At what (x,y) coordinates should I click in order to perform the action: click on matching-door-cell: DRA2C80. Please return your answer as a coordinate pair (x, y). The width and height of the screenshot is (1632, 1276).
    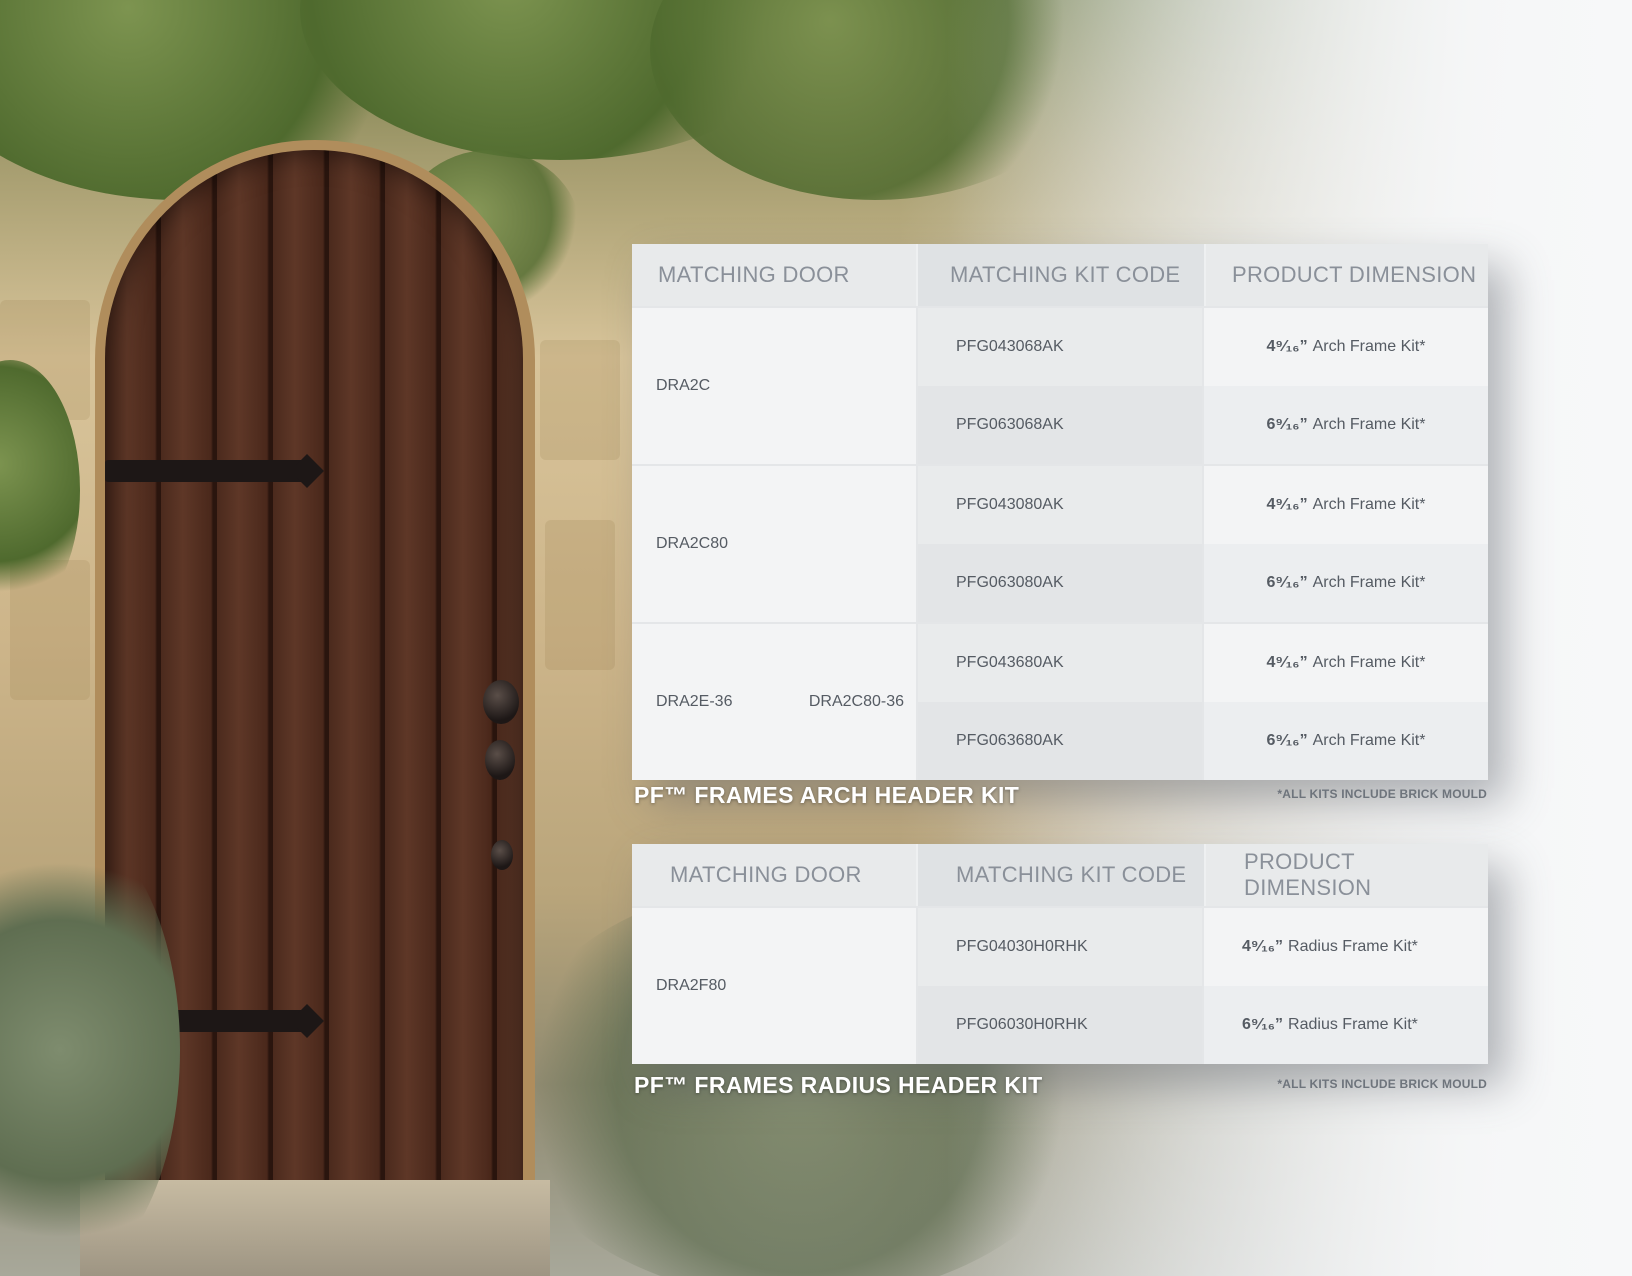
    Looking at the image, I should click on (774, 544).